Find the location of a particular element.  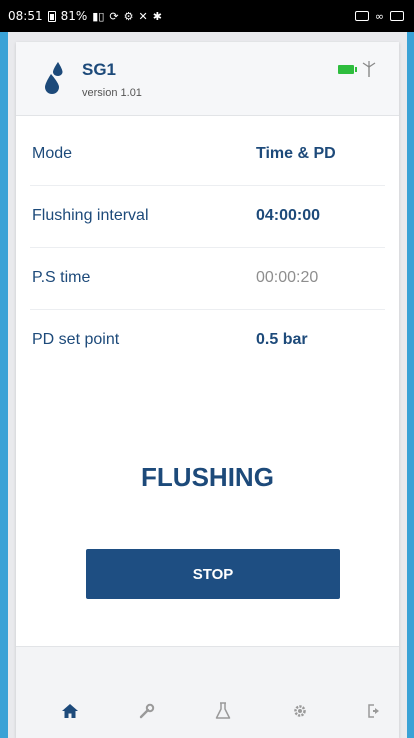

nav-home is located at coordinates (70, 711).